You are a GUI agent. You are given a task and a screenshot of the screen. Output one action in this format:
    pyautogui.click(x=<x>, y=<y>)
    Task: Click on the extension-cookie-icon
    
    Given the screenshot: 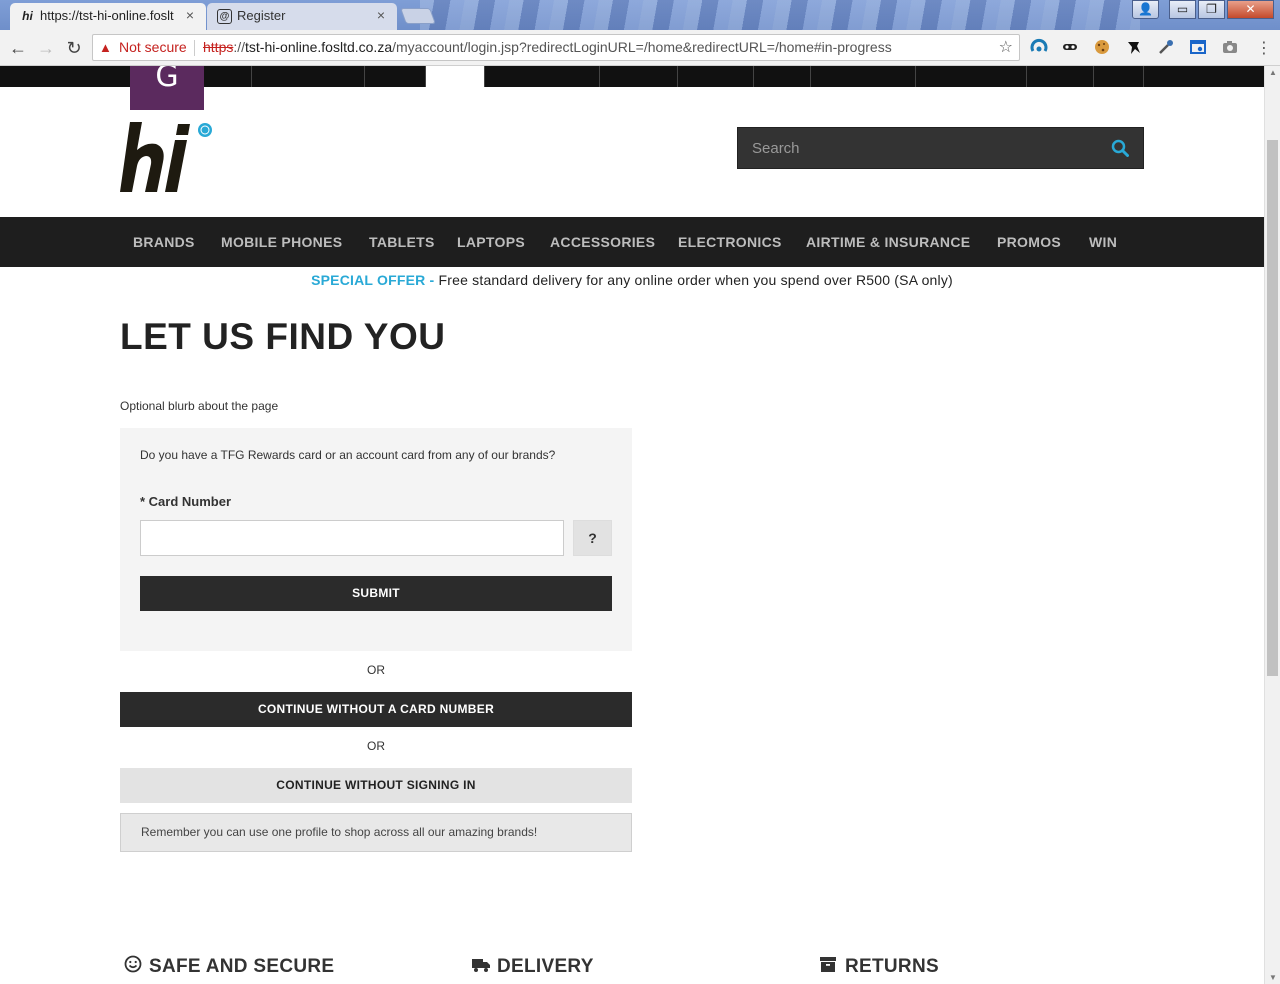 What is the action you would take?
    pyautogui.click(x=1102, y=48)
    